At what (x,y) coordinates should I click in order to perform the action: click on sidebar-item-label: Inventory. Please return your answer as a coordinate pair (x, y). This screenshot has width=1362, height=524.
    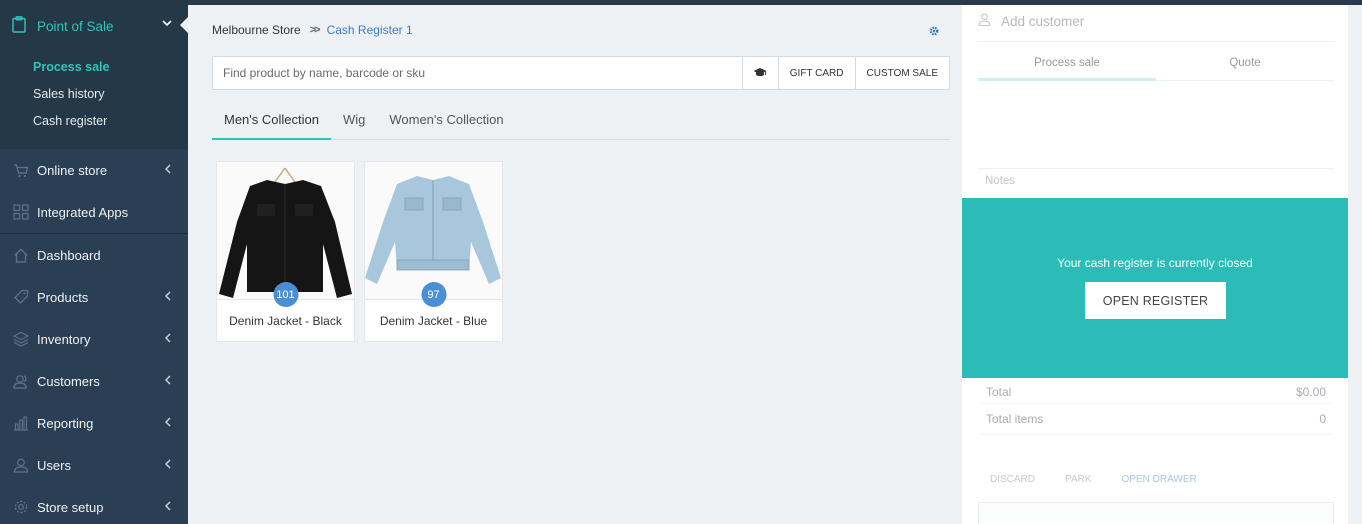
    Looking at the image, I should click on (64, 339).